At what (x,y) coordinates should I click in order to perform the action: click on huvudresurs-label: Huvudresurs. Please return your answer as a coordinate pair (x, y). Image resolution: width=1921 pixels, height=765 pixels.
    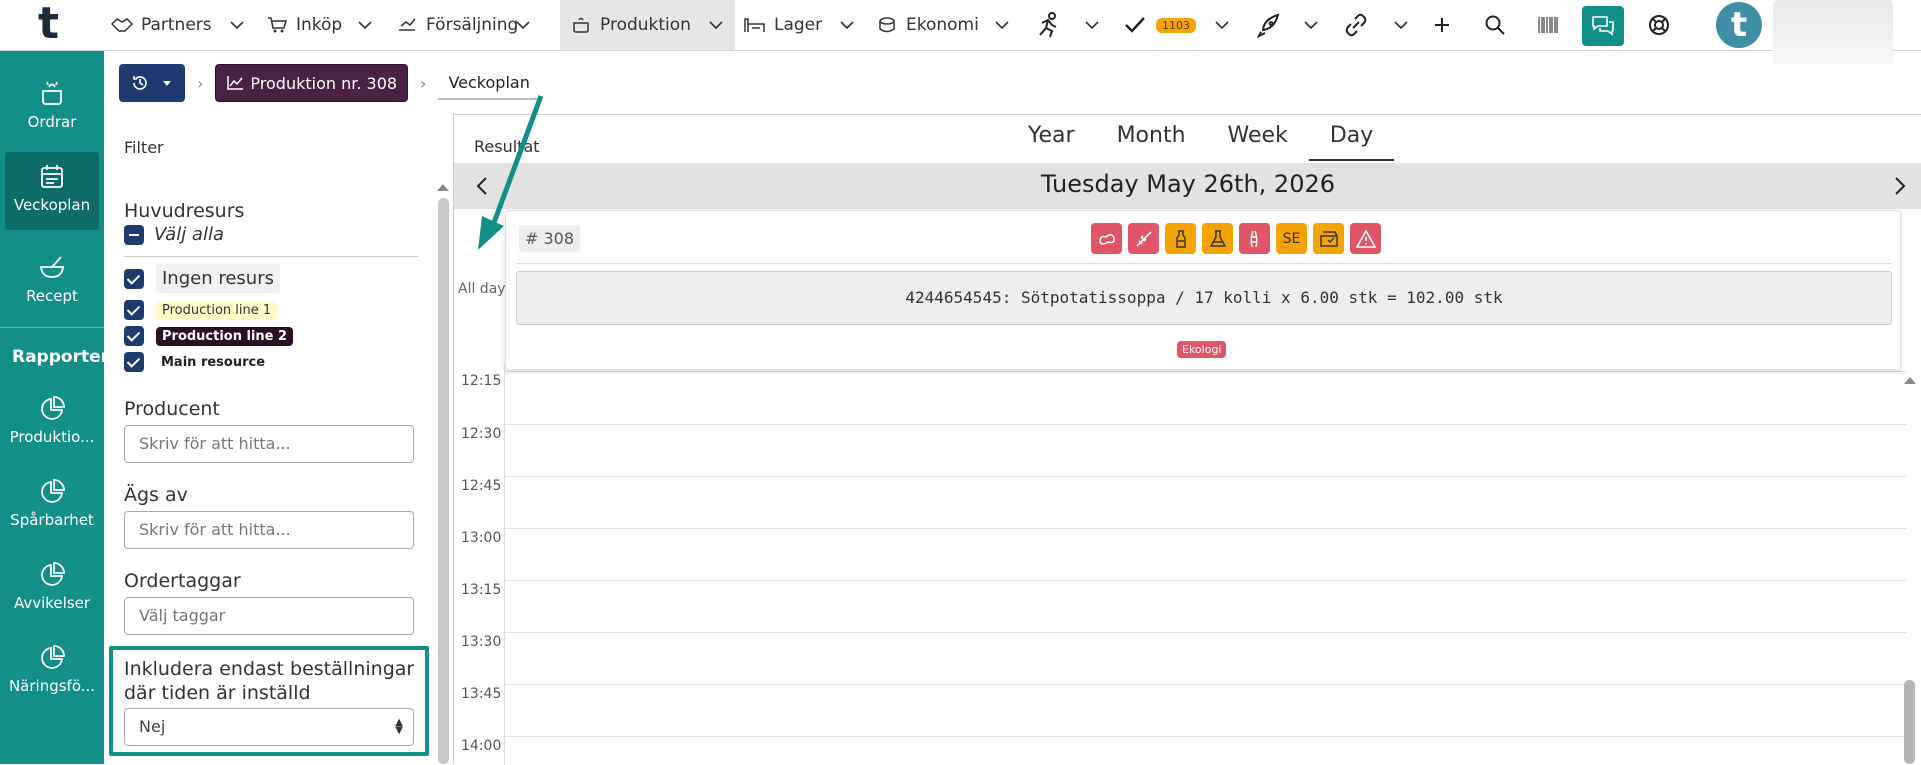
    Looking at the image, I should click on (184, 211).